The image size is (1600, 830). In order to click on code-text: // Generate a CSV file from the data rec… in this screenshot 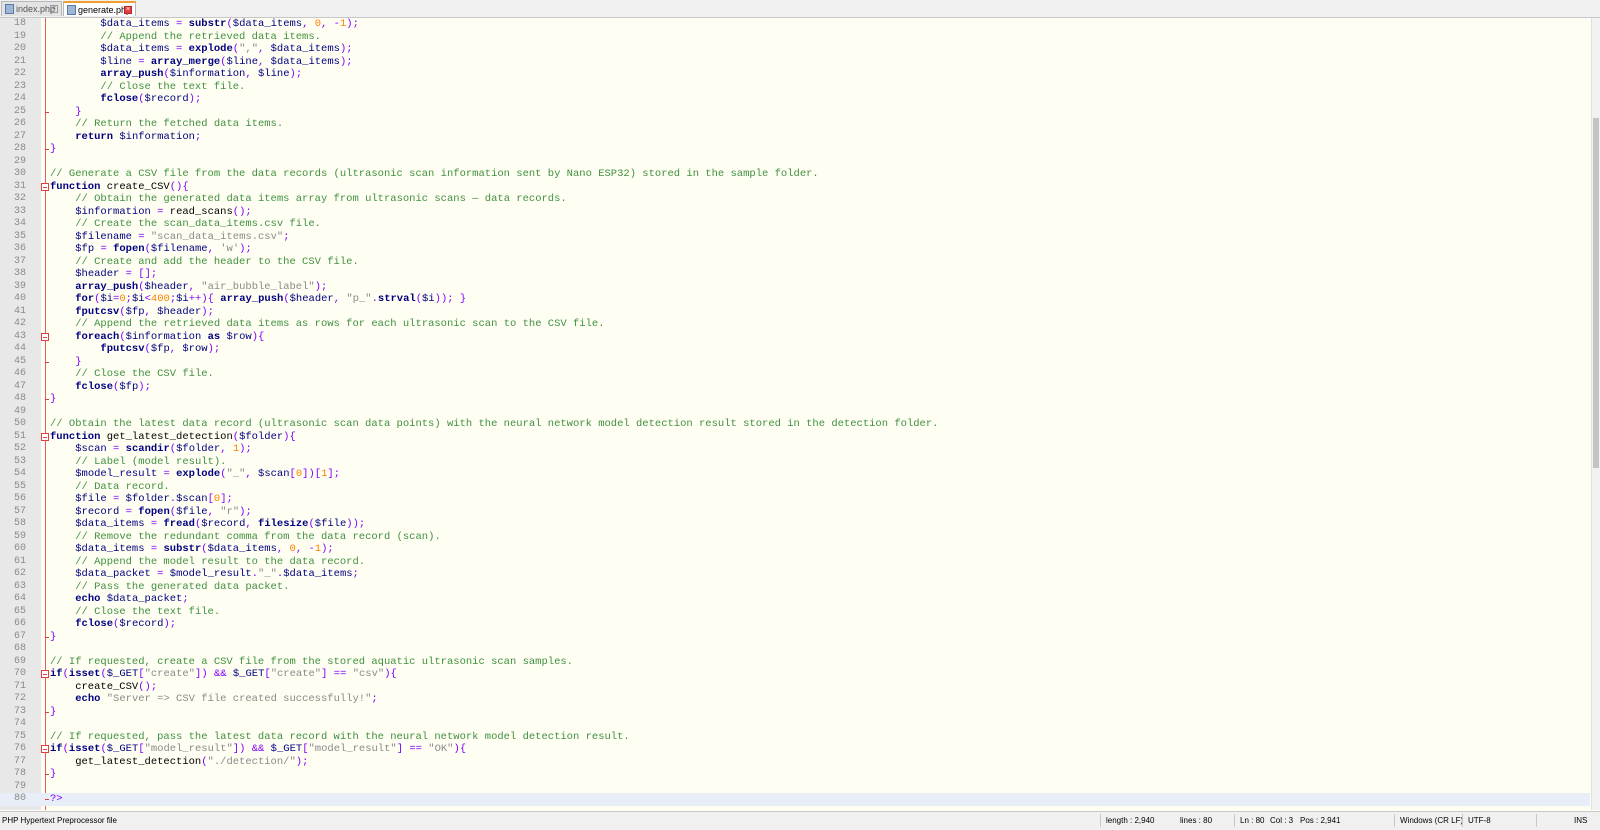, I will do `click(434, 174)`.